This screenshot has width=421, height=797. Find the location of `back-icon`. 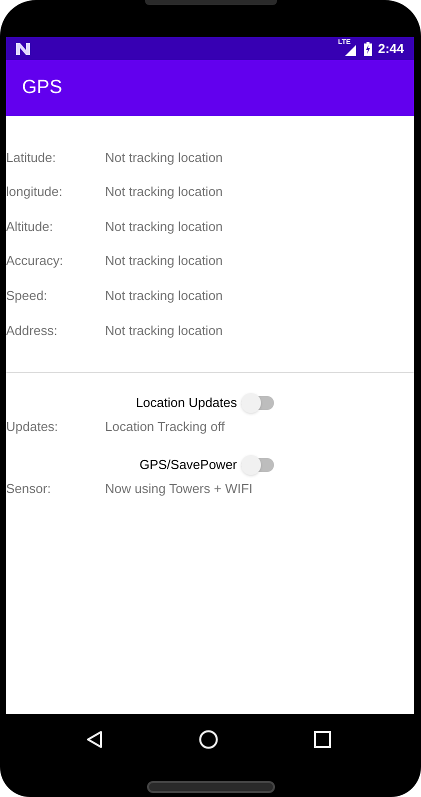

back-icon is located at coordinates (94, 739).